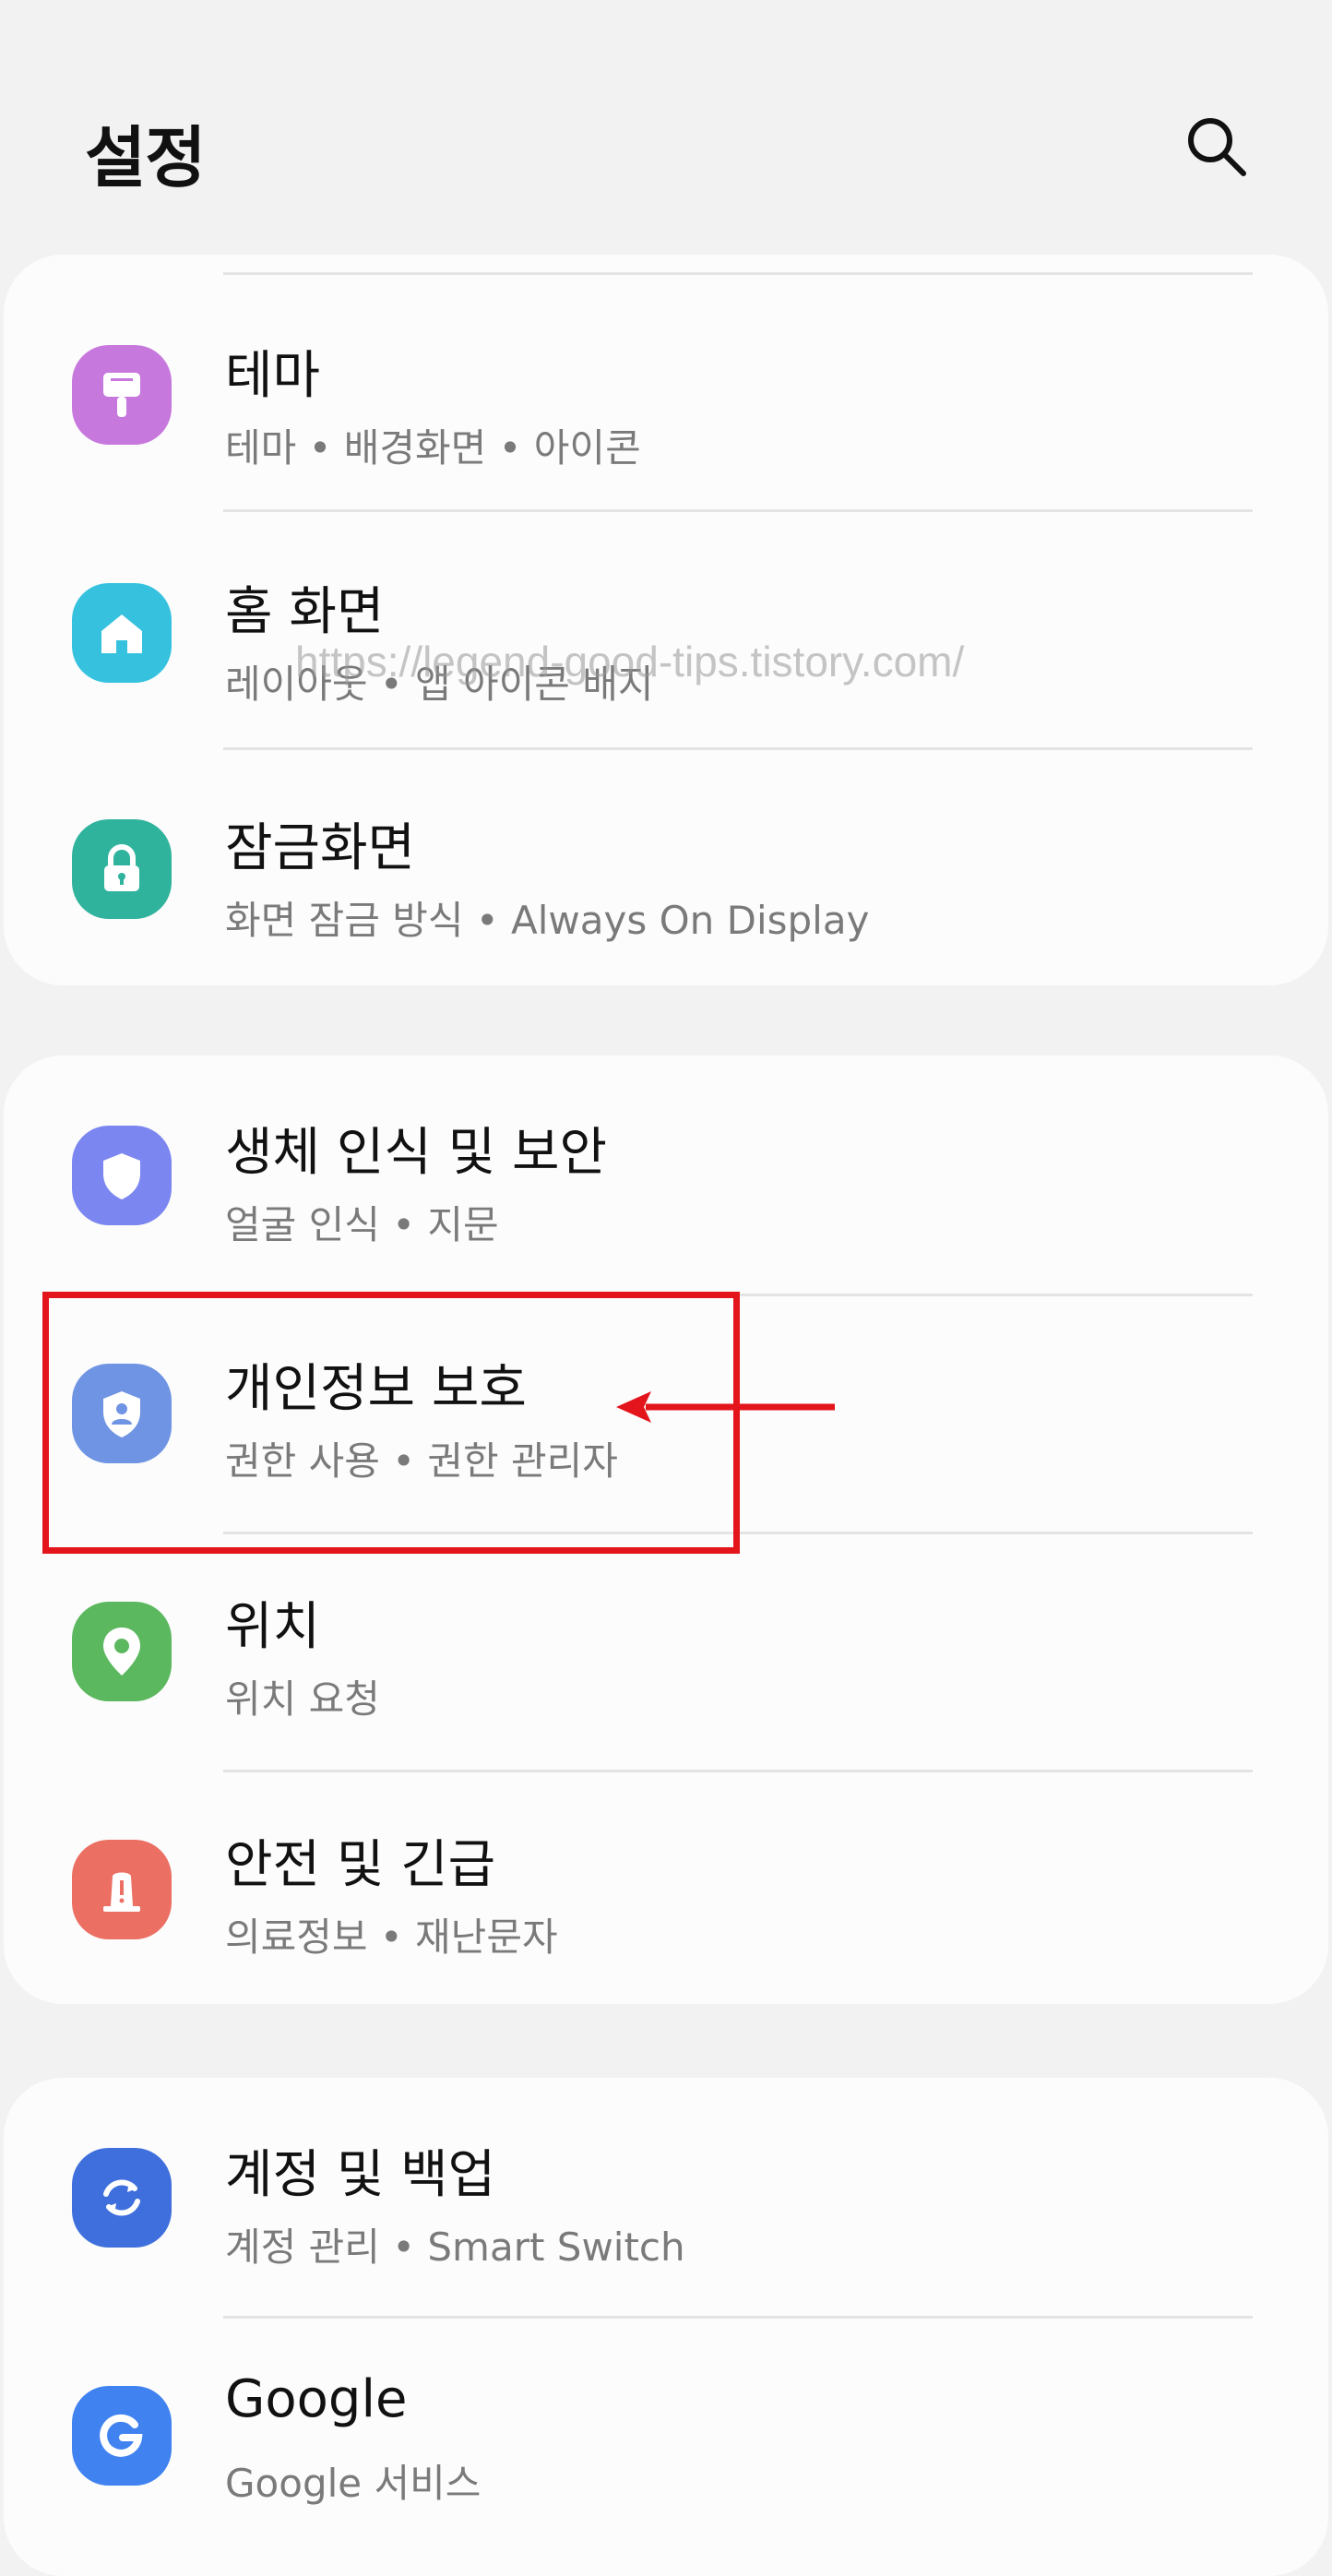 The image size is (1332, 2576). Describe the element at coordinates (666, 1174) in the screenshot. I see `settings-item-biometrics-security: 생체 인식 및 보안 얼굴 인식 • 지문` at that location.